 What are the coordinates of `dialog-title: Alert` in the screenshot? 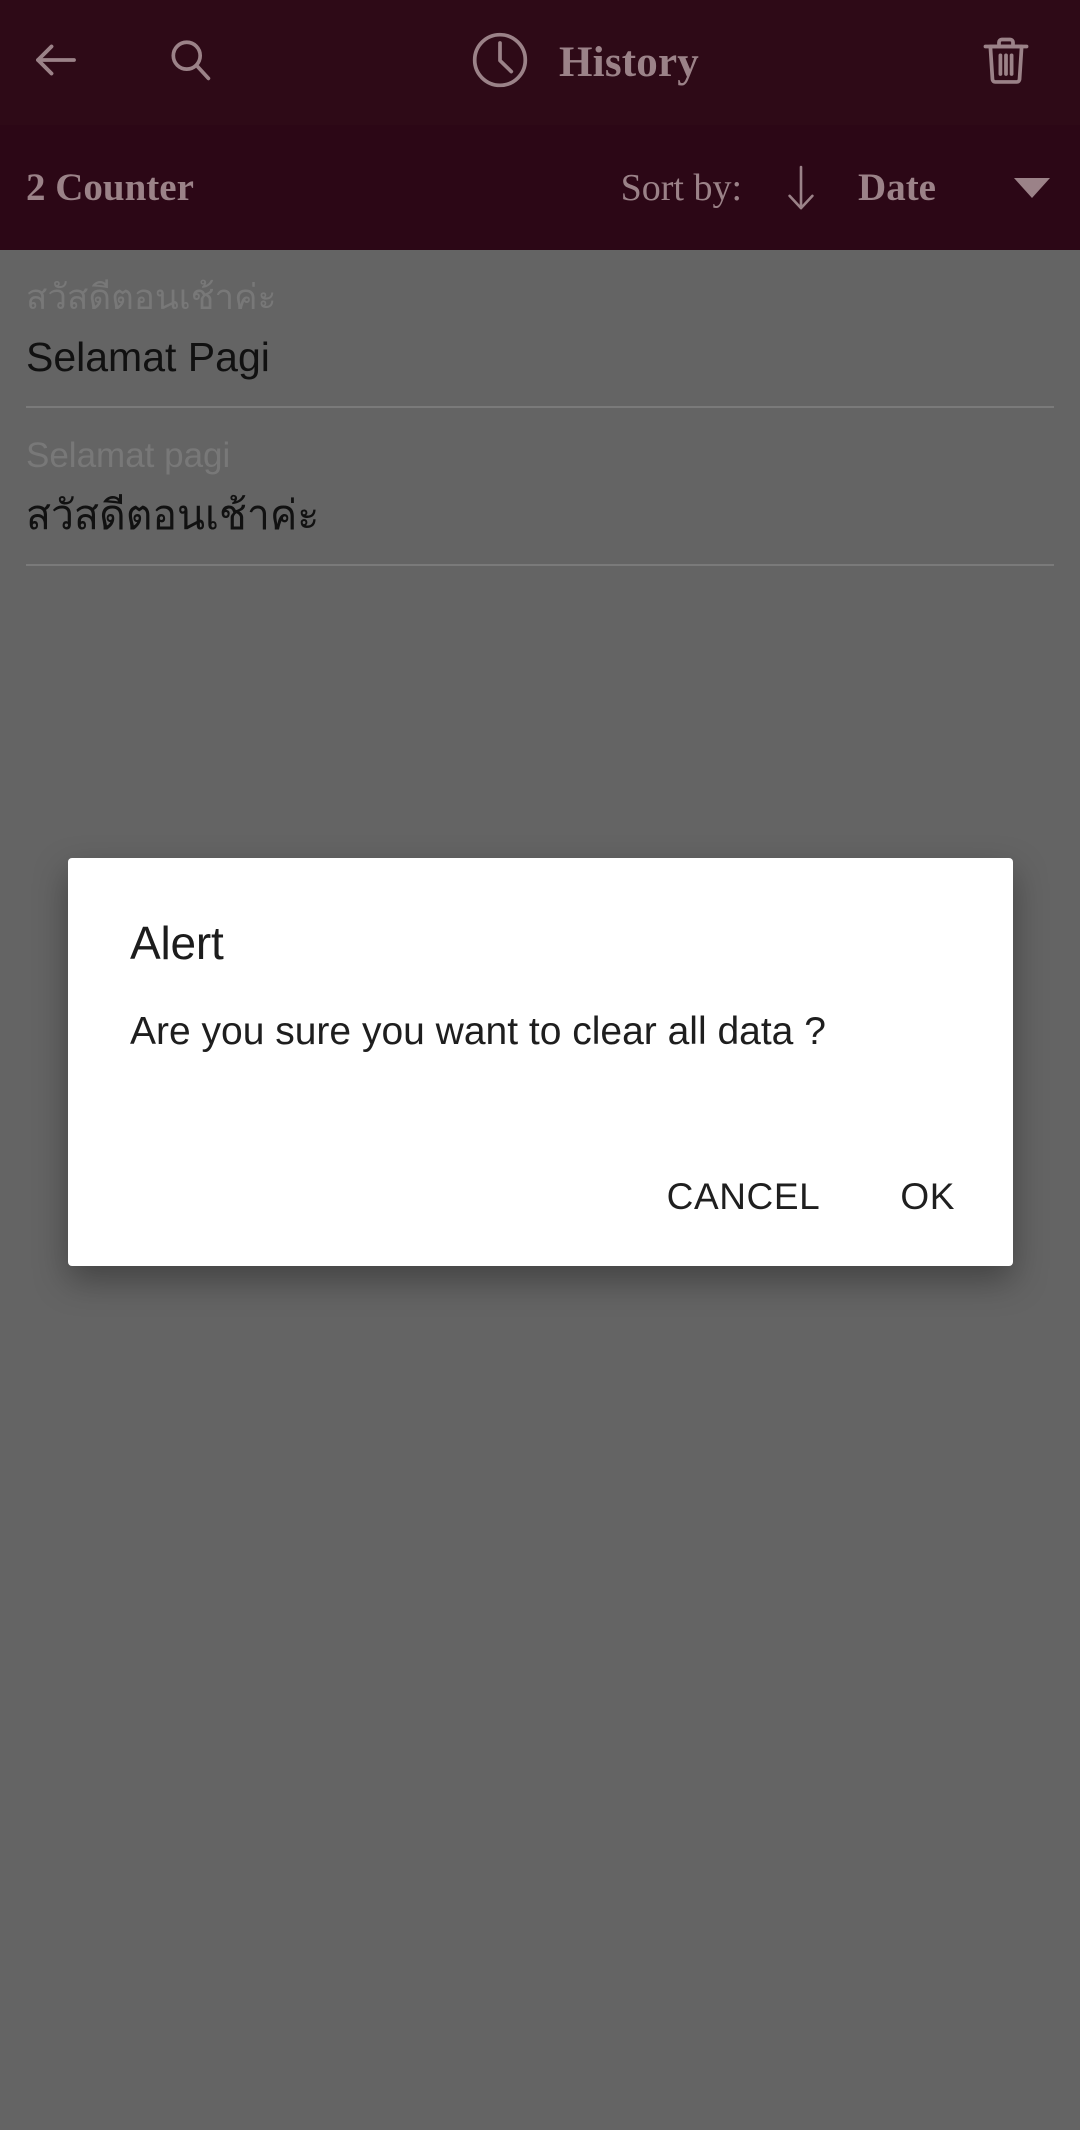 It's located at (177, 943).